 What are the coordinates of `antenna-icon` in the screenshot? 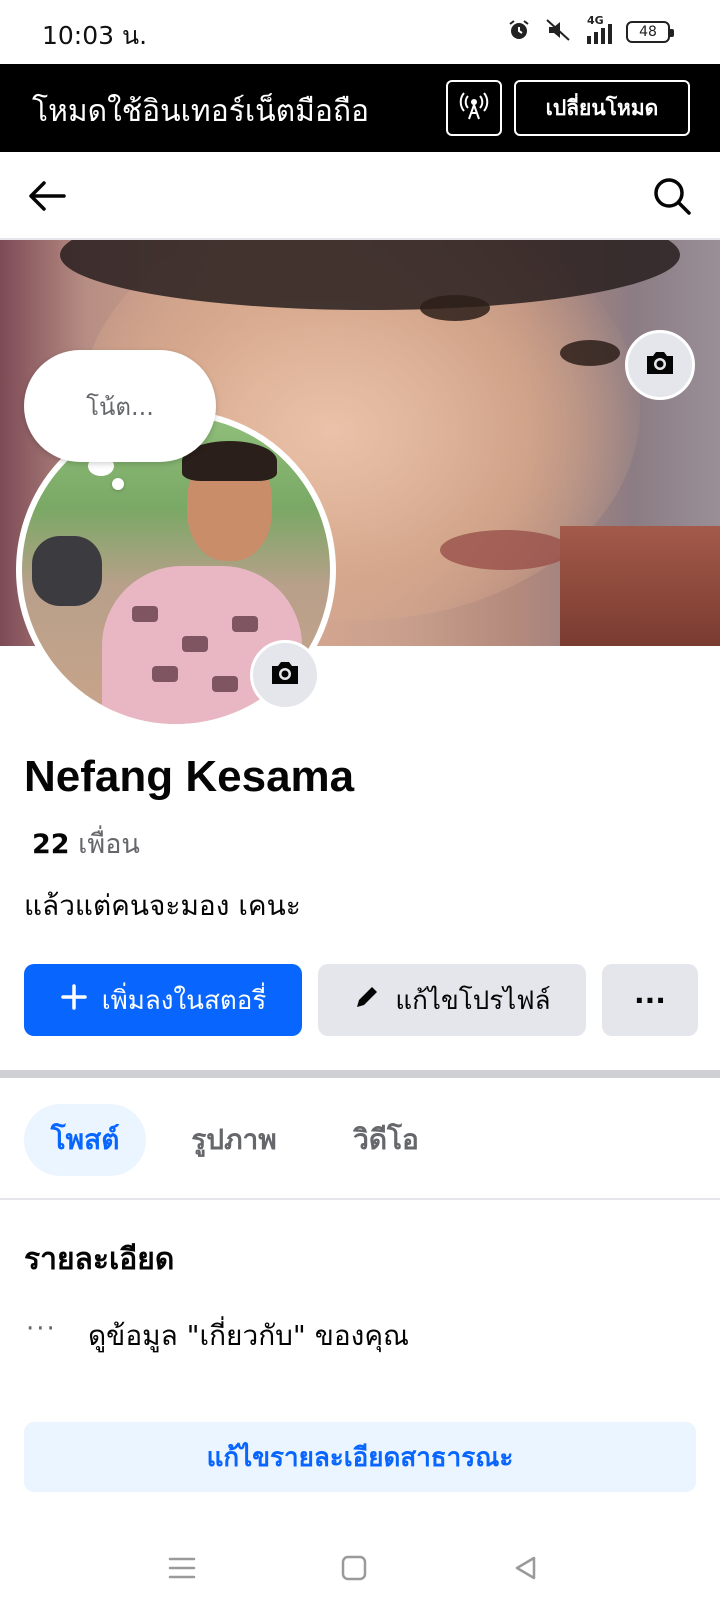 It's located at (474, 108).